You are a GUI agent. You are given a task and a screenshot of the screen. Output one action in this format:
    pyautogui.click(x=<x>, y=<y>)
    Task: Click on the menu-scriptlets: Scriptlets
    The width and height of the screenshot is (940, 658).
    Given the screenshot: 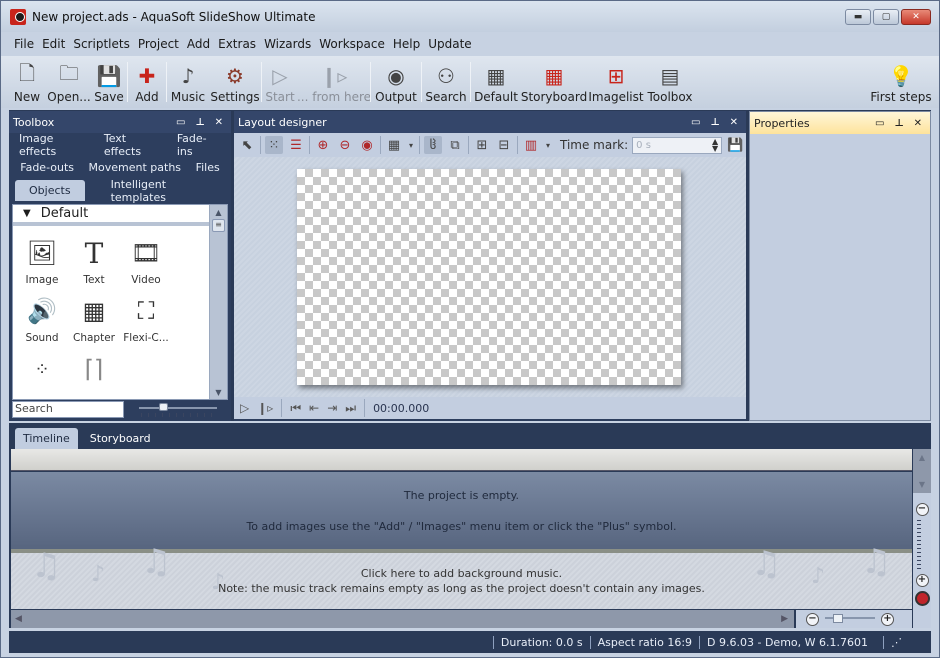 What is the action you would take?
    pyautogui.click(x=101, y=44)
    